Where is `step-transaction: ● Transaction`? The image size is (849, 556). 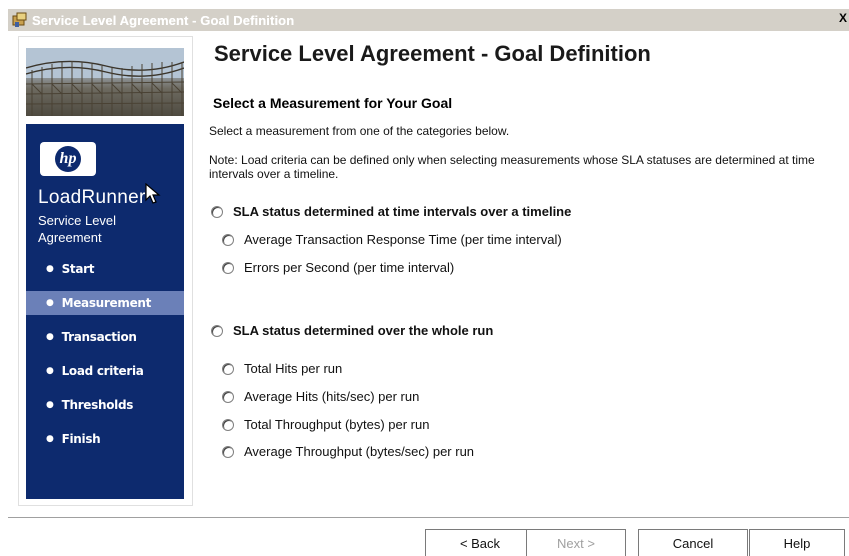 step-transaction: ● Transaction is located at coordinates (105, 337).